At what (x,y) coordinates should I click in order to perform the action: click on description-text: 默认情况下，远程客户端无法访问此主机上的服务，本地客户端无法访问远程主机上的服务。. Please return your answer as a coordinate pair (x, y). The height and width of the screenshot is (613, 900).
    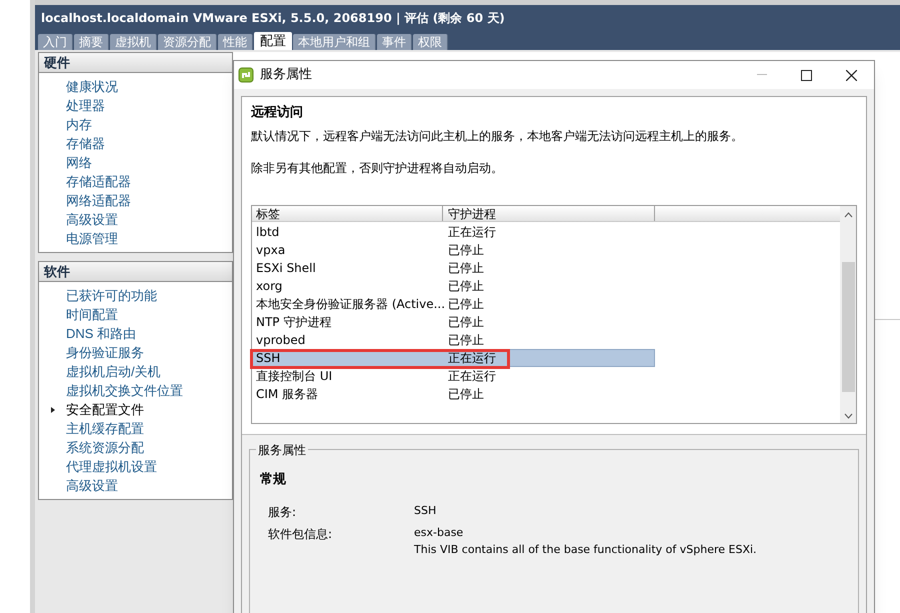
    Looking at the image, I should click on (497, 136).